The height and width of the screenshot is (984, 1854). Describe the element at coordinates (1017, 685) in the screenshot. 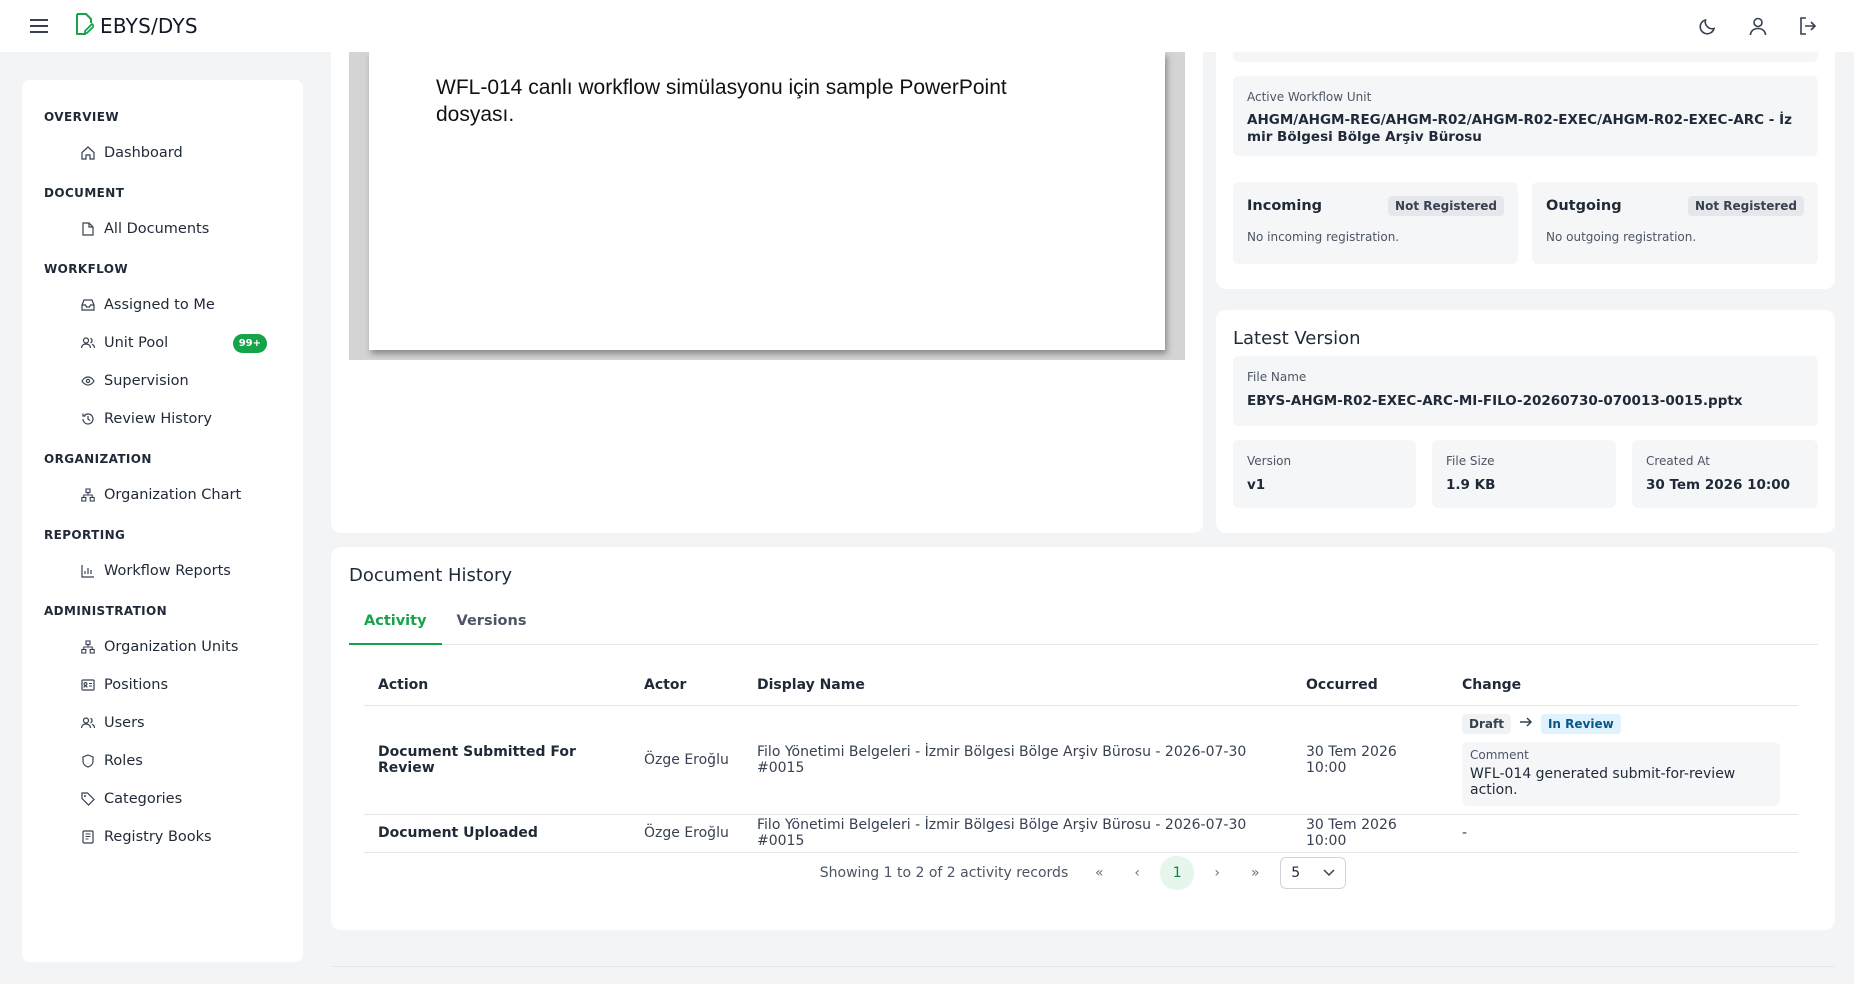

I see `column-header-display-name: Display Name` at that location.